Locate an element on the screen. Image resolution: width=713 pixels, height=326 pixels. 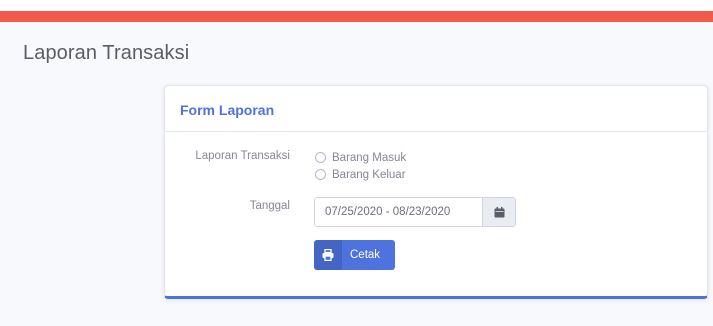
radio-barang-keluar: Barang Keluar is located at coordinates (360, 174).